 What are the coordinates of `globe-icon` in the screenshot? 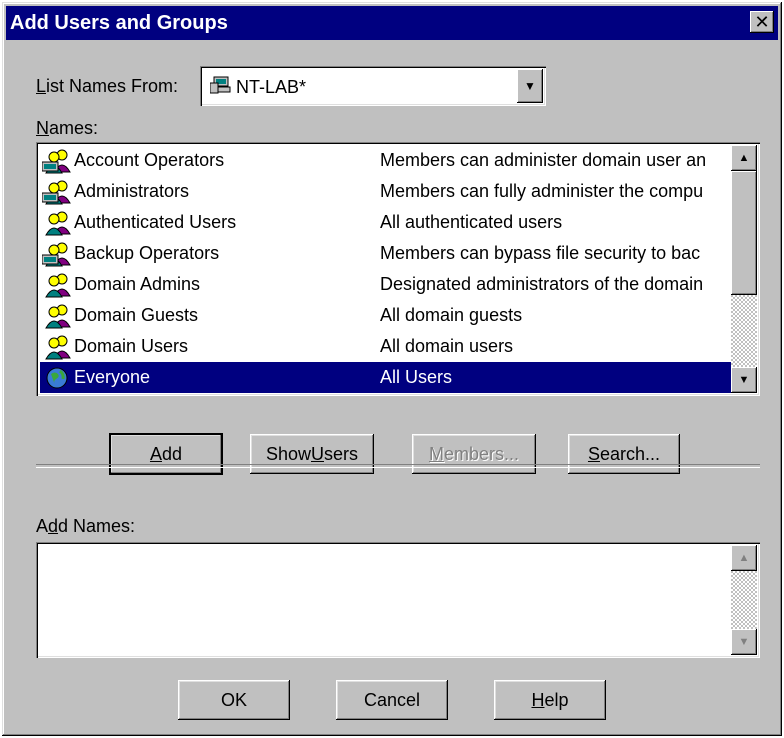 It's located at (57, 378).